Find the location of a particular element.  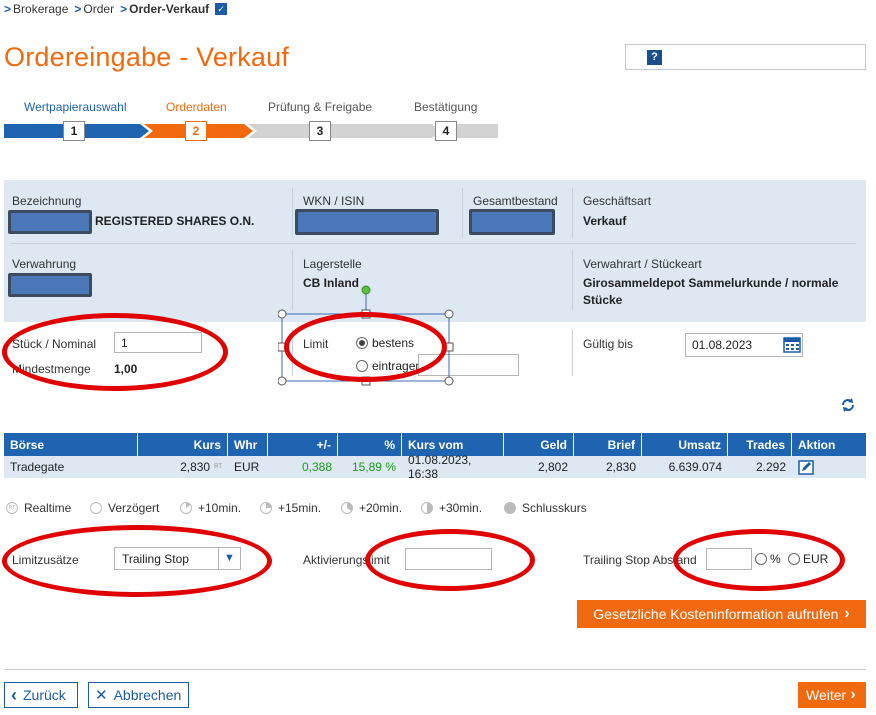

step-number-2: 2 is located at coordinates (196, 131).